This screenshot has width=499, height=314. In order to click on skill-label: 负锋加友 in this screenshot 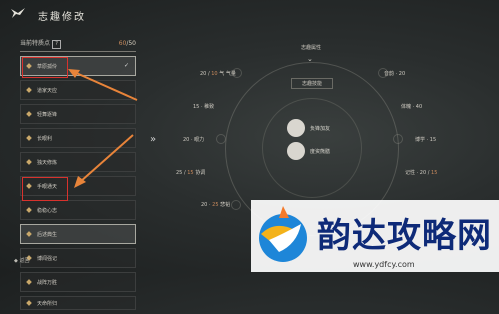, I will do `click(320, 129)`.